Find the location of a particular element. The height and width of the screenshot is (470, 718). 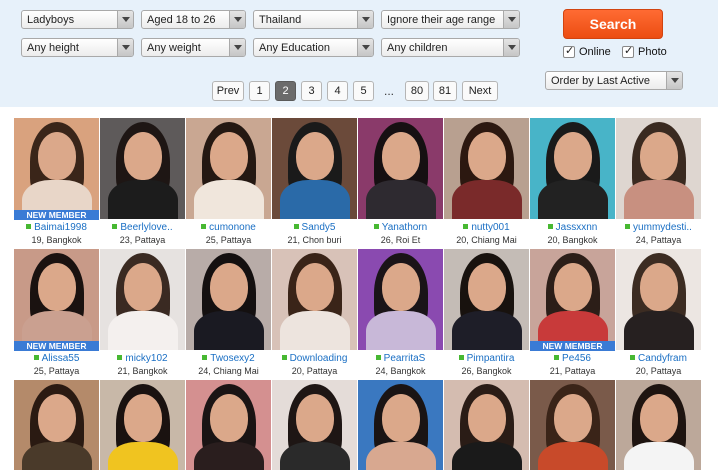

education-select: Any Education is located at coordinates (313, 47).